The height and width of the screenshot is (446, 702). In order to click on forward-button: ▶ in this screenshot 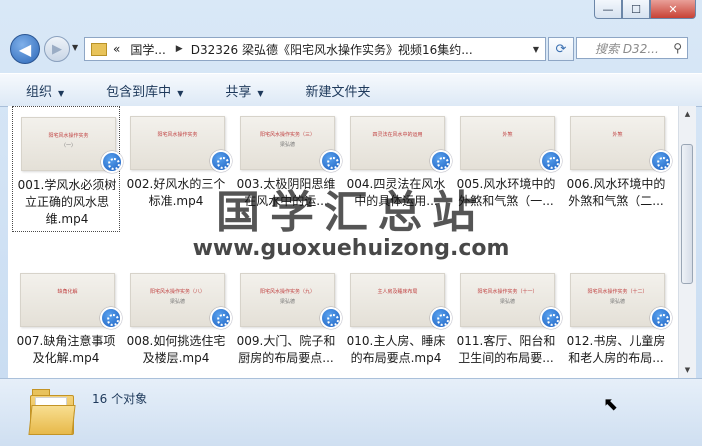, I will do `click(57, 49)`.